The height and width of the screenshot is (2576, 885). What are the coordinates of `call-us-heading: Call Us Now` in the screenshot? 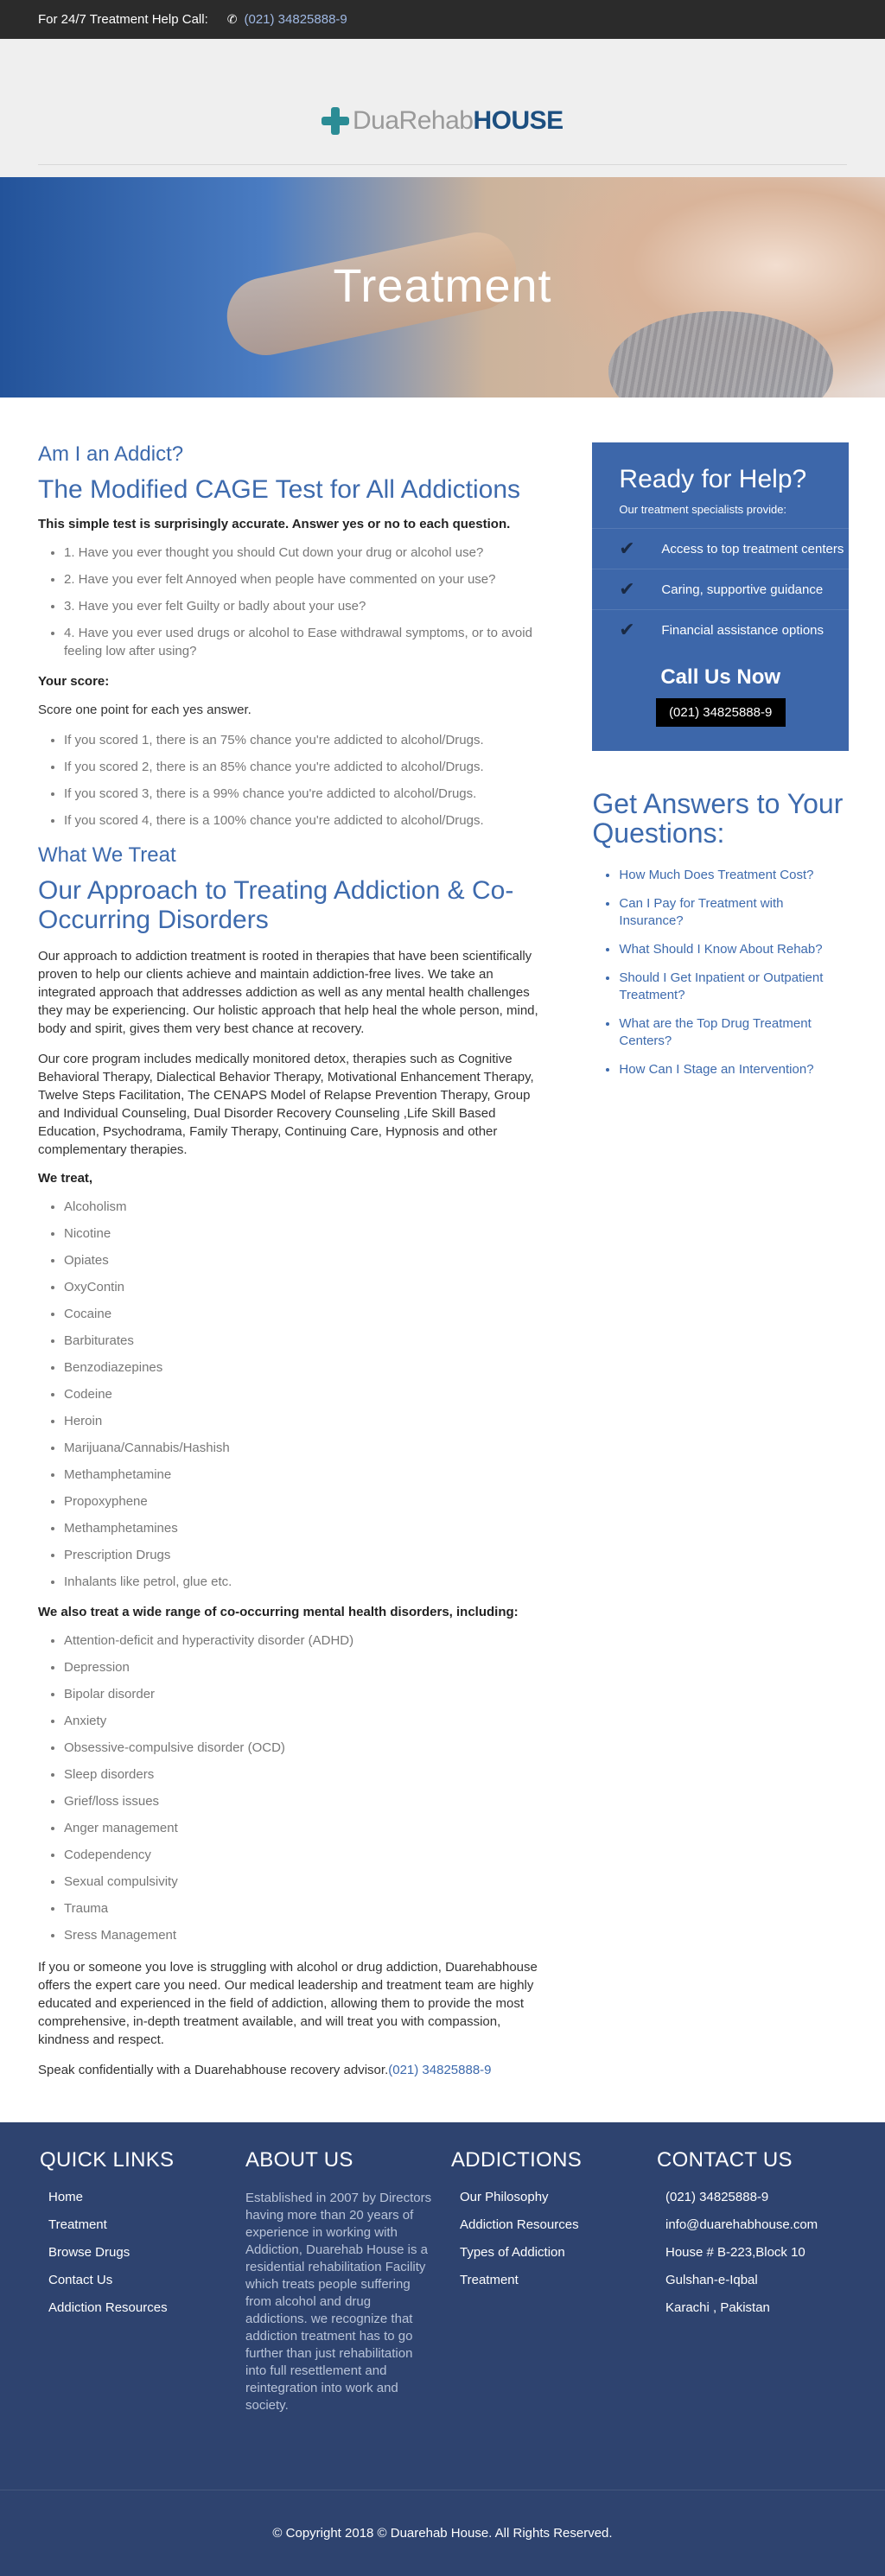 It's located at (721, 677).